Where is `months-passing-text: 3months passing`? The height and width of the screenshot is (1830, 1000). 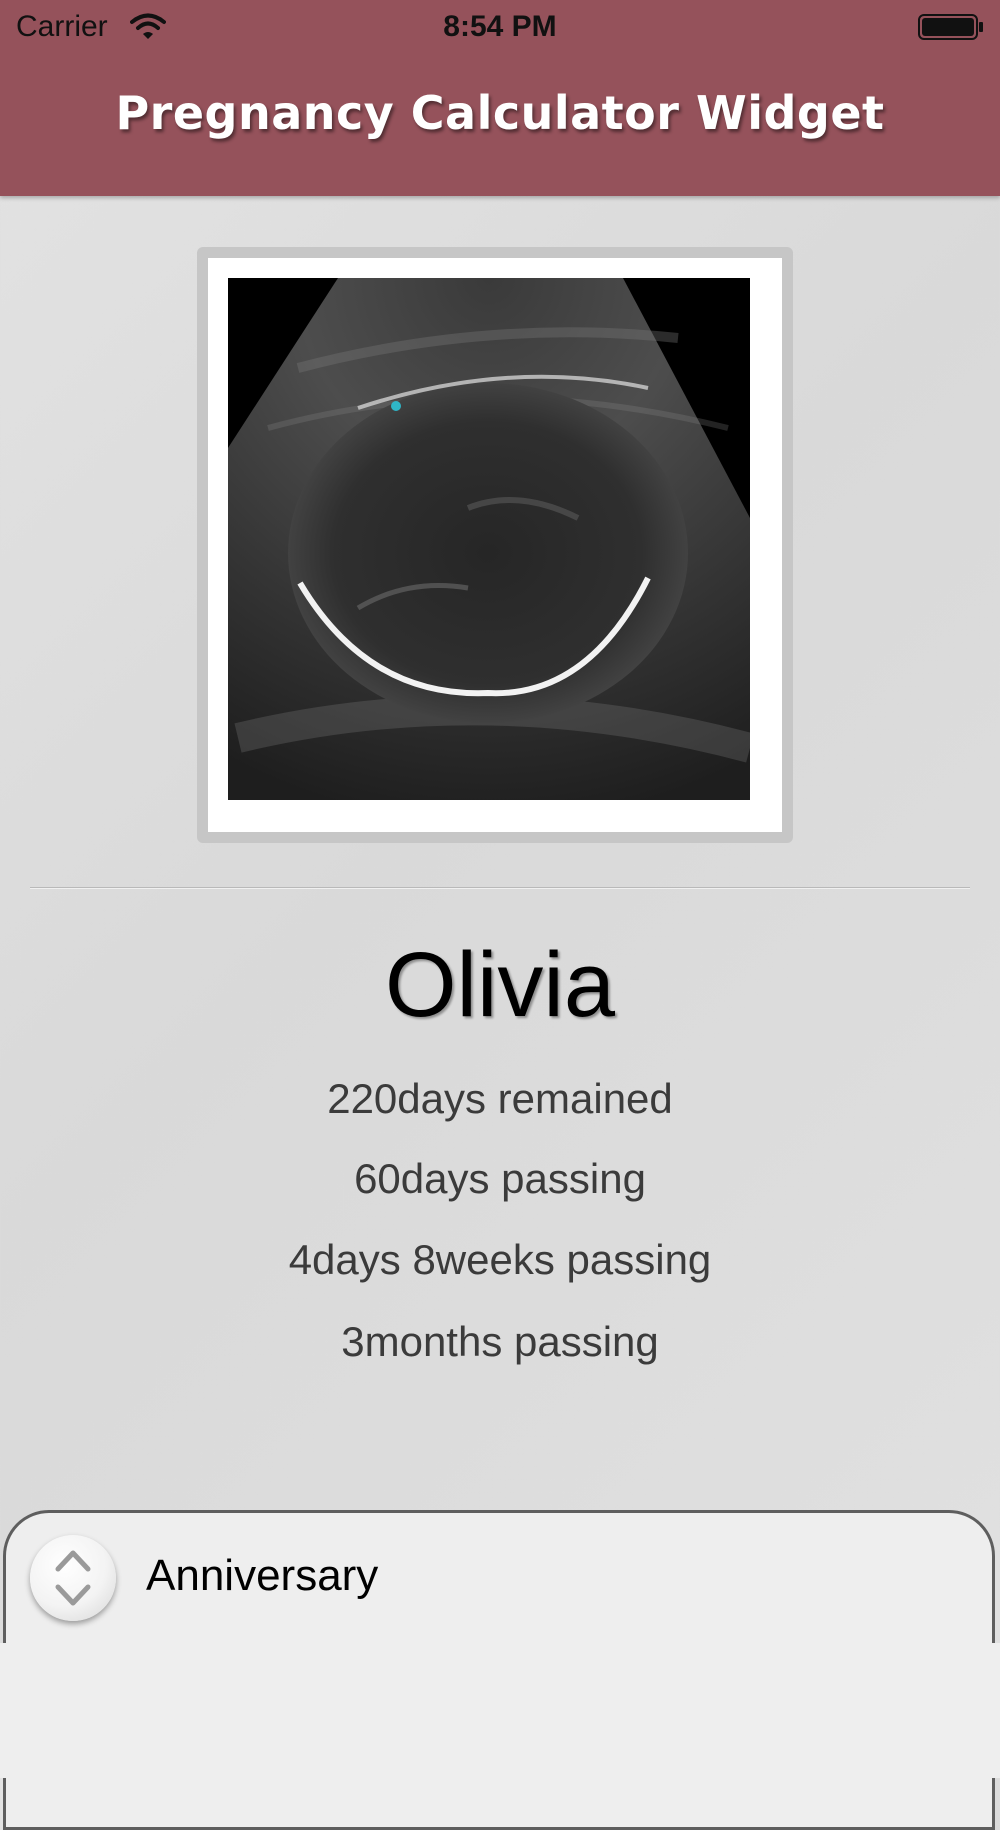 months-passing-text: 3months passing is located at coordinates (500, 1341).